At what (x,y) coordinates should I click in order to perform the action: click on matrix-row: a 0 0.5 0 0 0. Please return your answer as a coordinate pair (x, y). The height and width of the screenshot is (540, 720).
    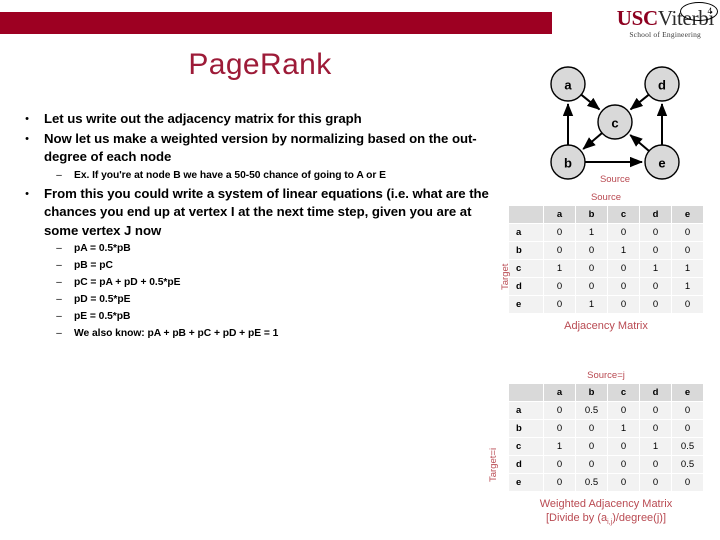
    Looking at the image, I should click on (606, 410).